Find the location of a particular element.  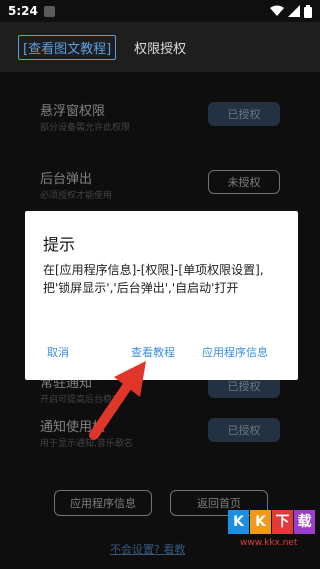

tab-view-tutorial: [查看图文教程] is located at coordinates (67, 47).